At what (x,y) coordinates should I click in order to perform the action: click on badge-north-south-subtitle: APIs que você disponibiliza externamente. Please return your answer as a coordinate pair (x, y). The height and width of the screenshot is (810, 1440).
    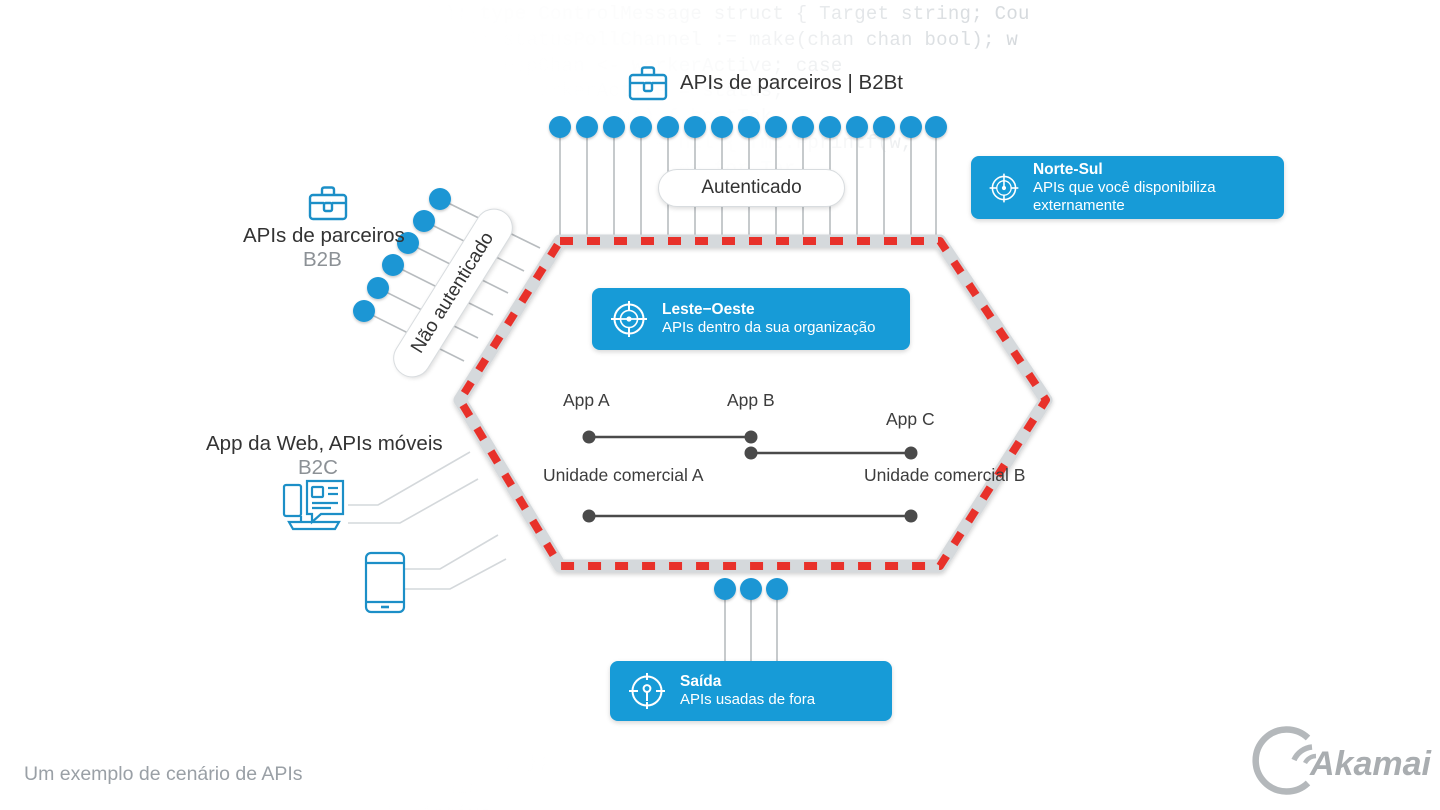
    Looking at the image, I should click on (1124, 196).